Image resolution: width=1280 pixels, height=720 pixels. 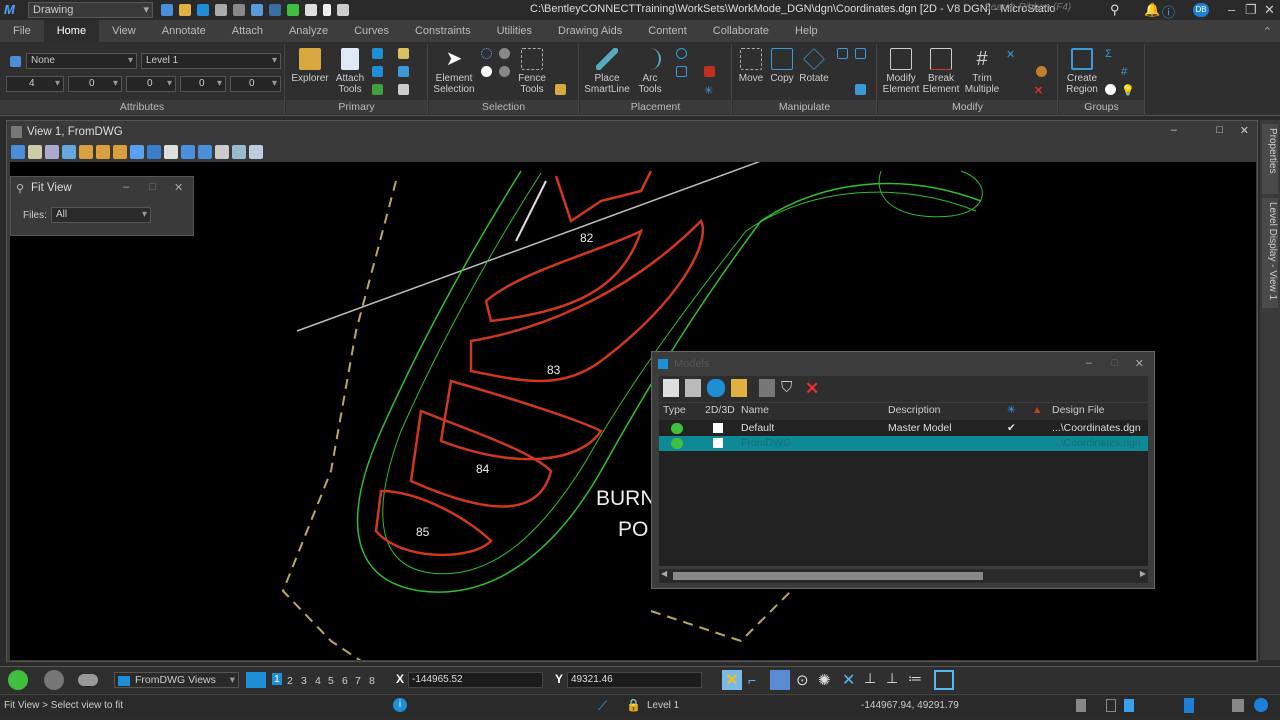 I want to click on select-by-attributes-icon, so click(x=486, y=71).